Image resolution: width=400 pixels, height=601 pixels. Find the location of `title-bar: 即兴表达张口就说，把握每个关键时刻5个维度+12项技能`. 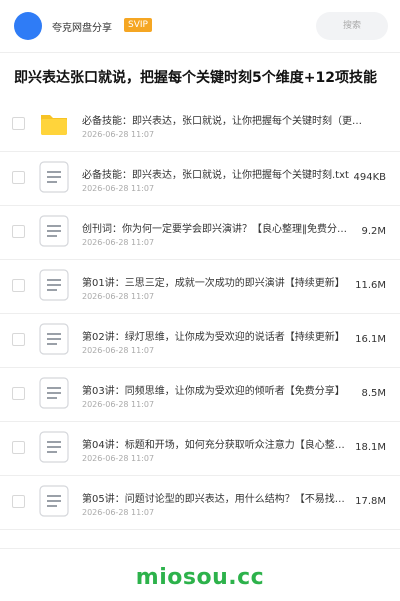

title-bar: 即兴表达张口就说，把握每个关键时刻5个维度+12项技能 is located at coordinates (200, 76).